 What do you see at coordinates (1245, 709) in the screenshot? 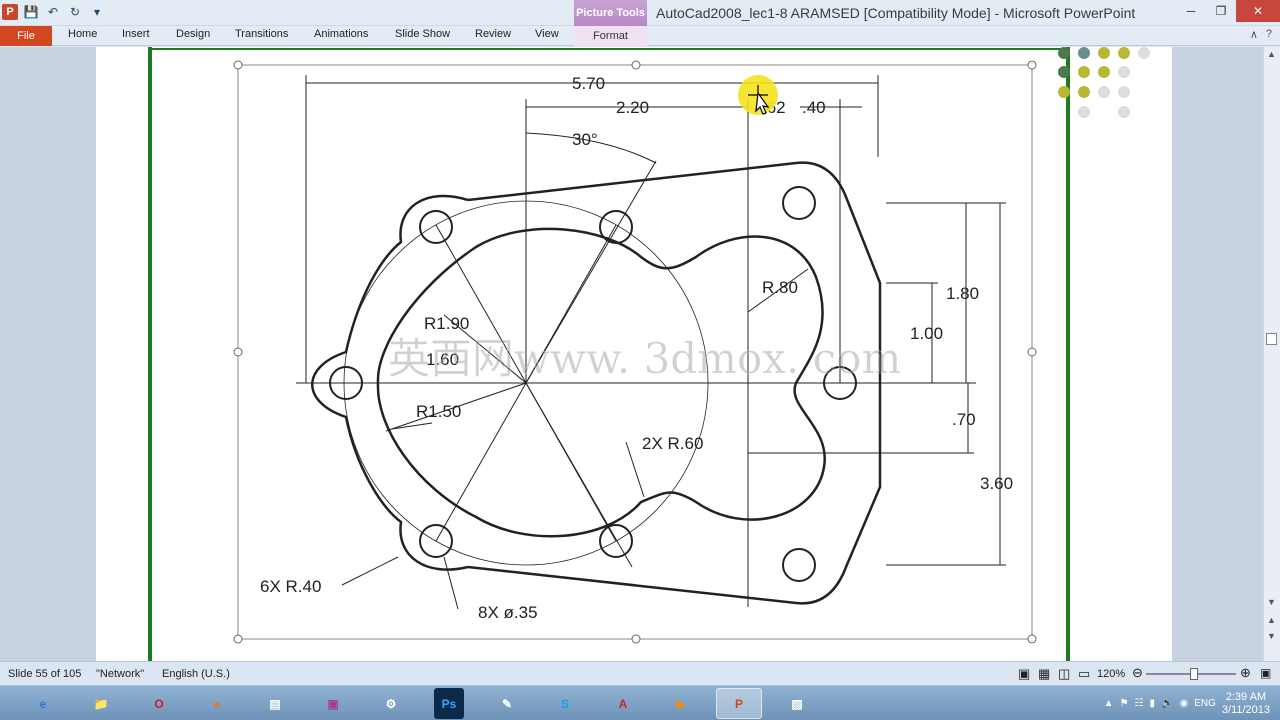
I see `clock-date: 3/11/2013` at bounding box center [1245, 709].